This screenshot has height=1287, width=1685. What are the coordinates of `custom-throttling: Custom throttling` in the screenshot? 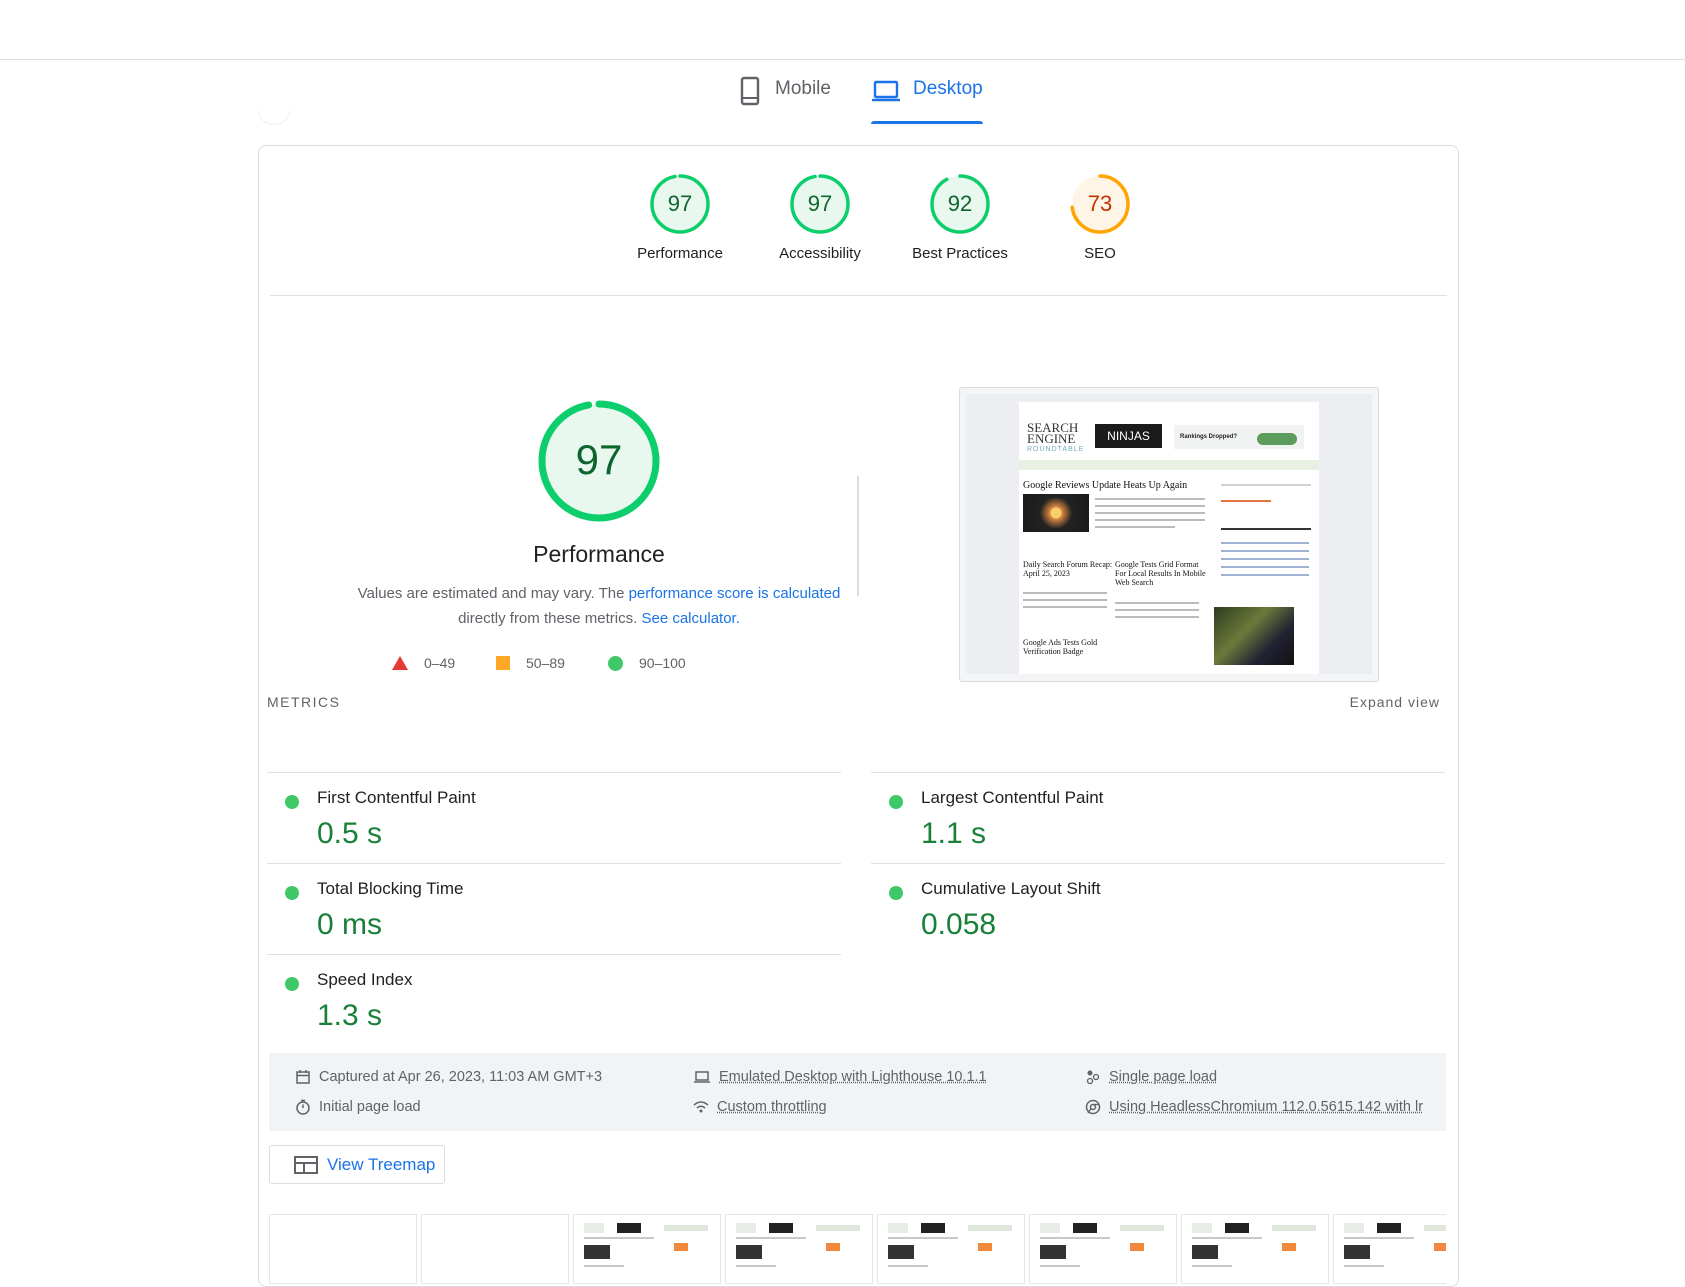 It's located at (760, 1107).